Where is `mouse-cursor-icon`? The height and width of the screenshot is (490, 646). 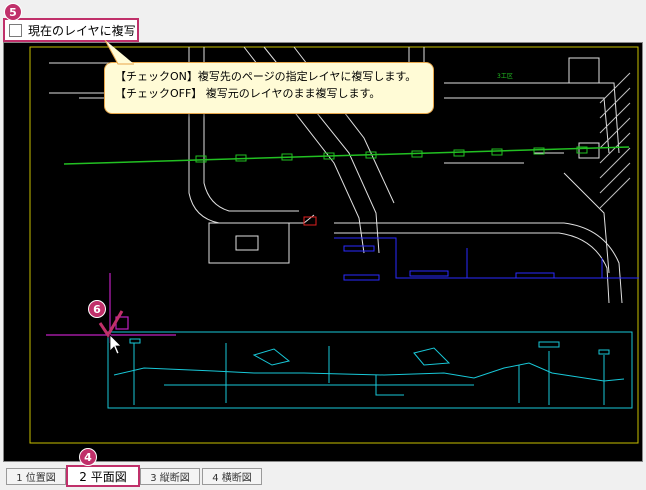
mouse-cursor-icon is located at coordinates (115, 344).